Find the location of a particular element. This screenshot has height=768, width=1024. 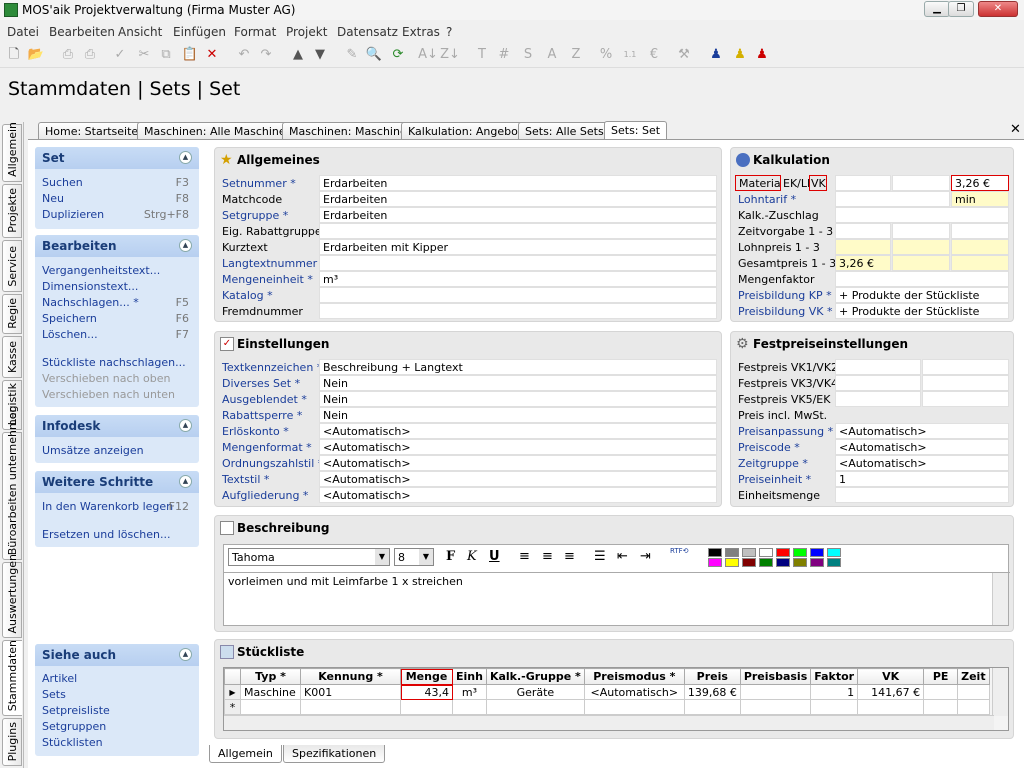

kalk-vk-value: 3,26 € is located at coordinates (980, 183).